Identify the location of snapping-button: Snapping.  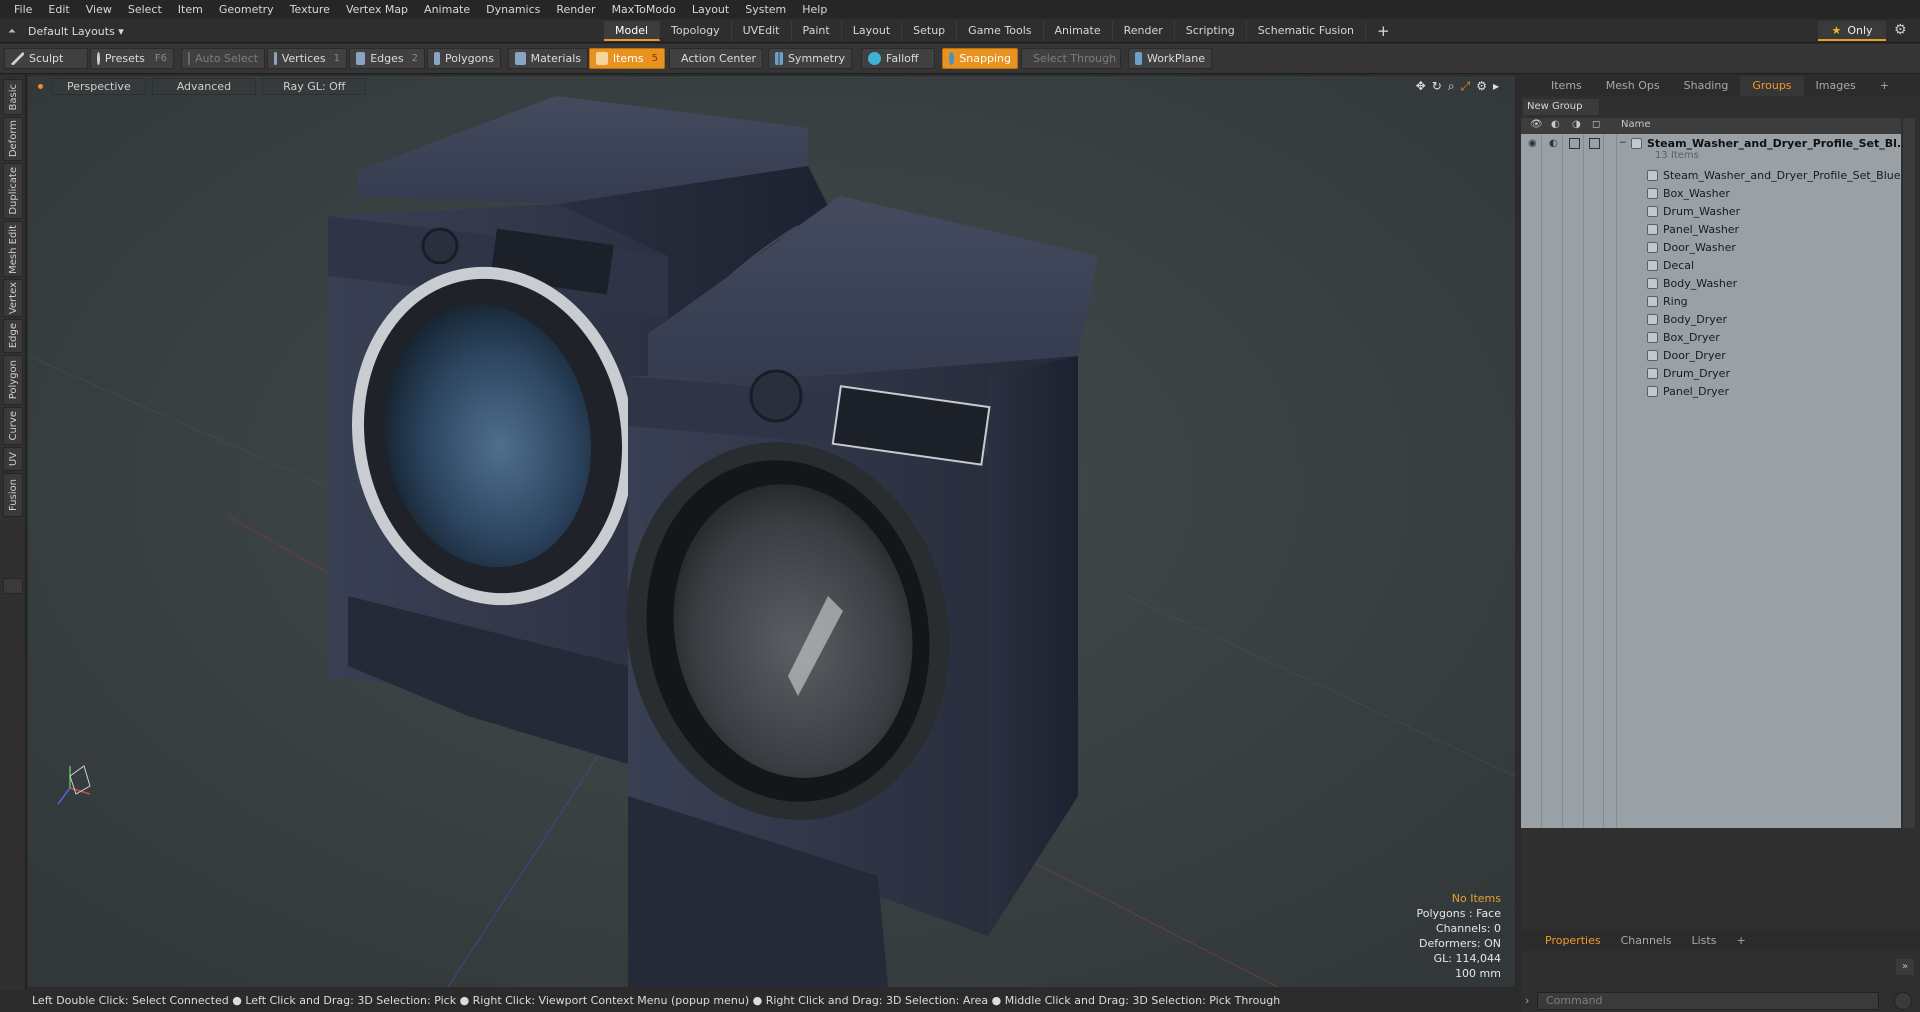
(980, 58).